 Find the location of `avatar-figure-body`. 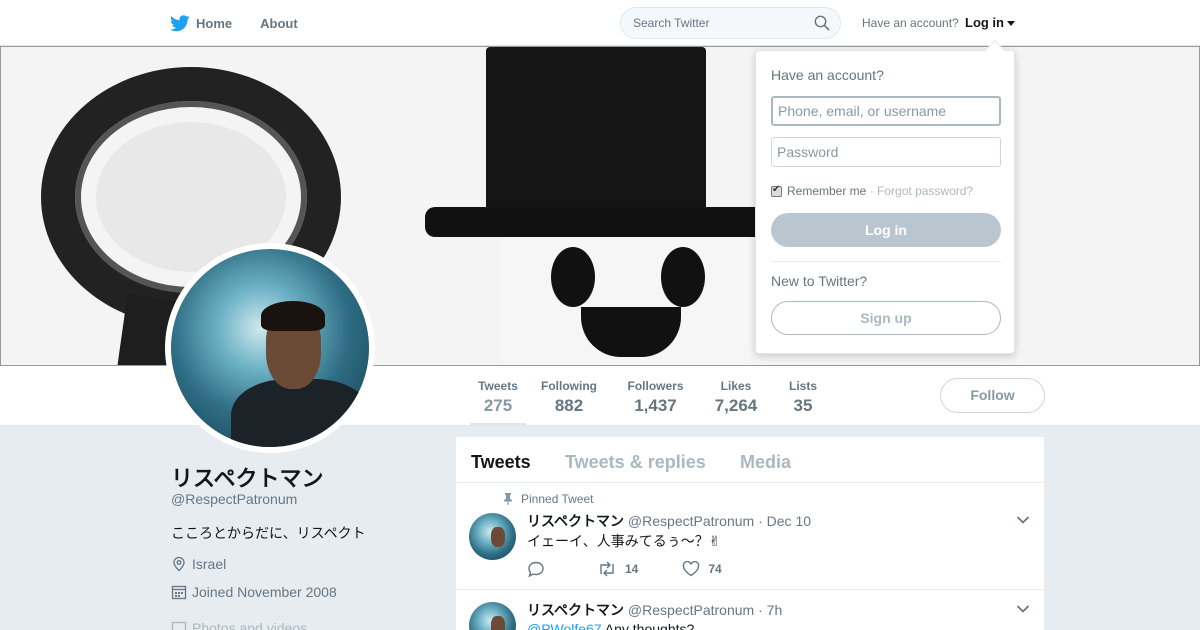

avatar-figure-body is located at coordinates (300, 413).